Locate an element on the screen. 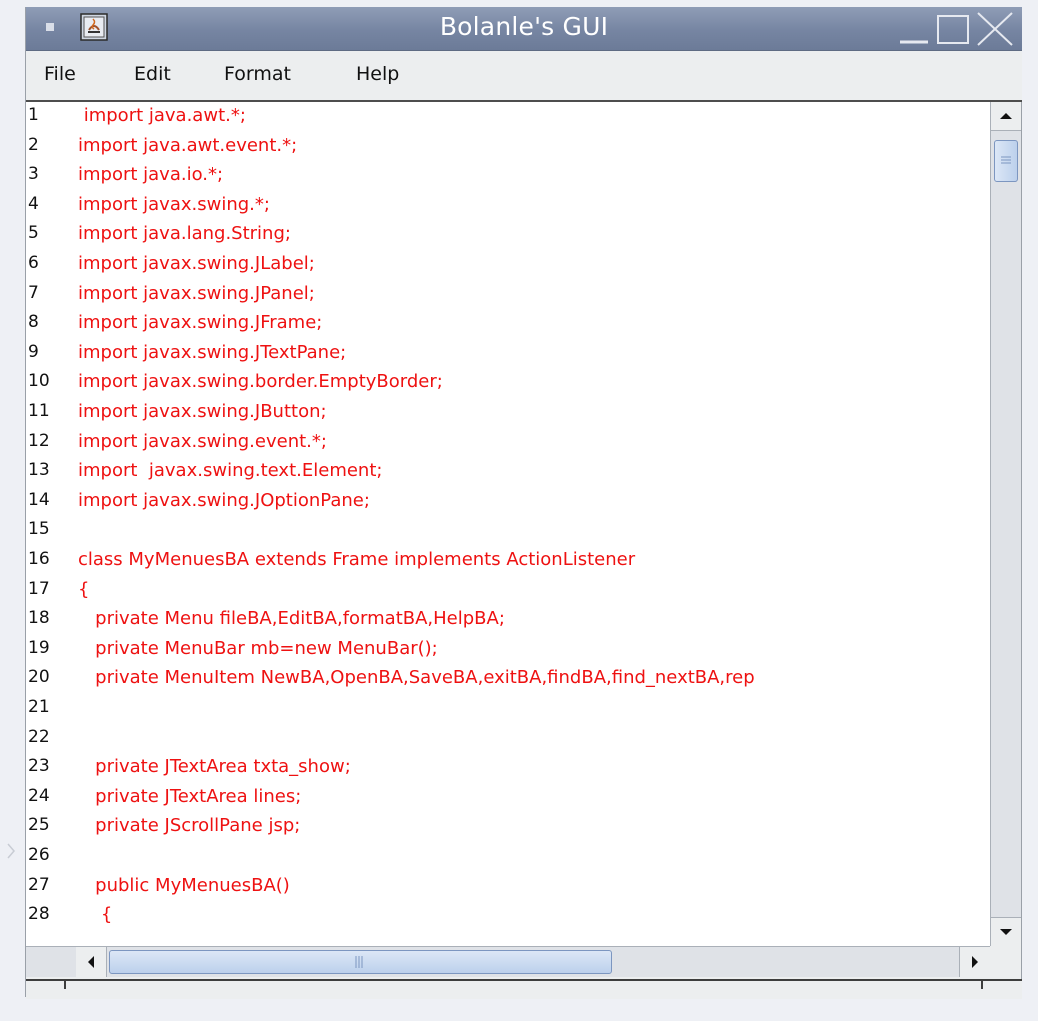 Image resolution: width=1038 pixels, height=1021 pixels. line-number: 25 is located at coordinates (39, 825).